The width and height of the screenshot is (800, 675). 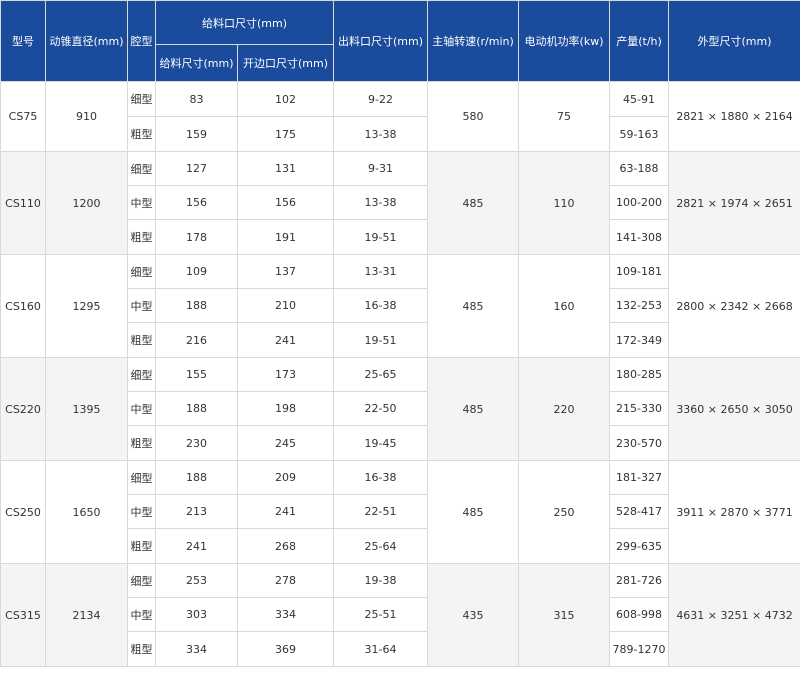 I want to click on capacity-cell: 141-308, so click(x=639, y=237).